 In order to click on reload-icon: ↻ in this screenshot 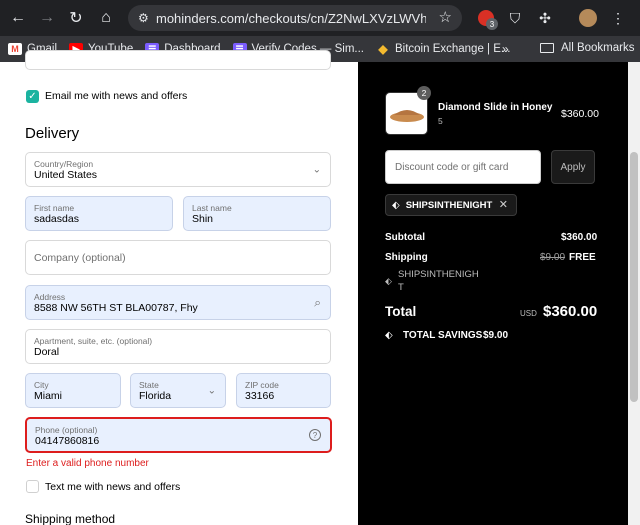, I will do `click(76, 18)`.